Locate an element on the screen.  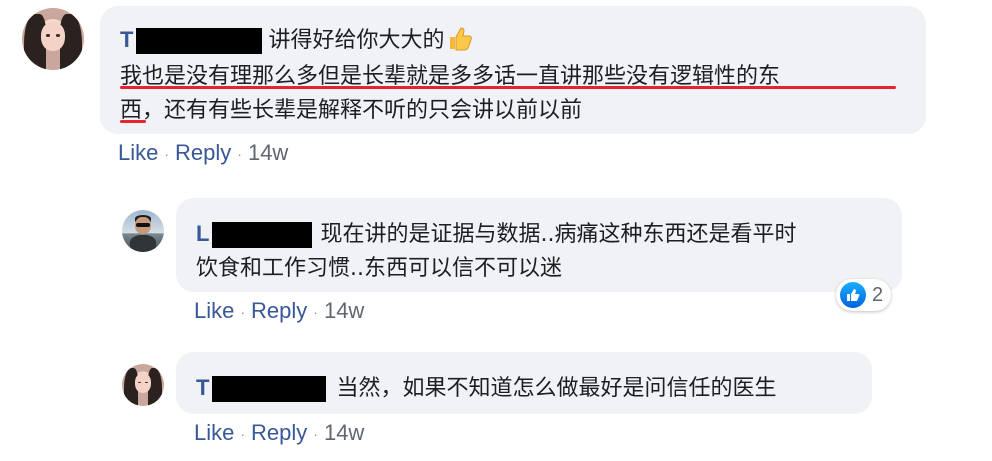
comment-text-line: 饮食和工作习惯..东西可以信不可以迷 is located at coordinates (379, 268).